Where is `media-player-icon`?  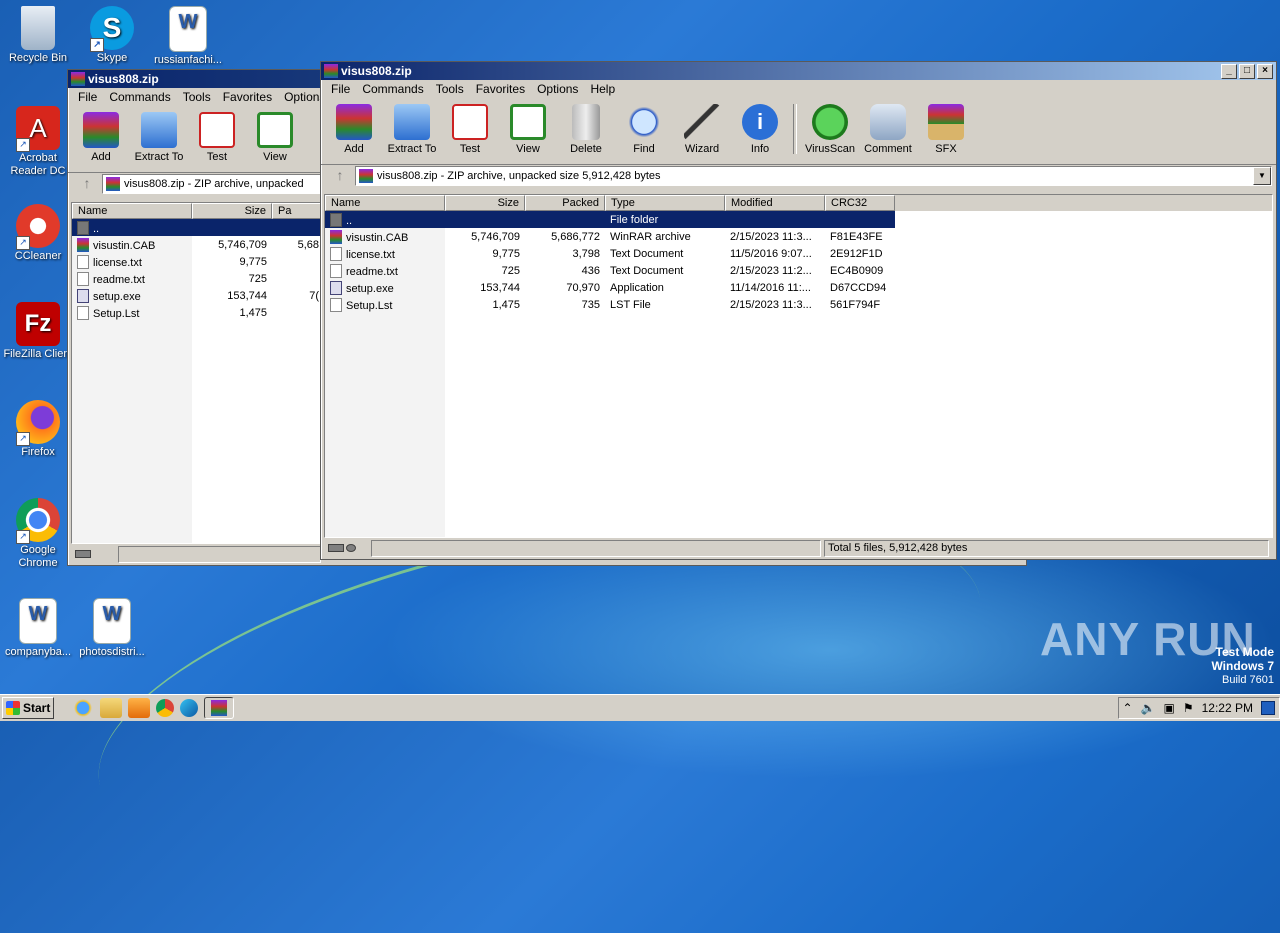 media-player-icon is located at coordinates (139, 708).